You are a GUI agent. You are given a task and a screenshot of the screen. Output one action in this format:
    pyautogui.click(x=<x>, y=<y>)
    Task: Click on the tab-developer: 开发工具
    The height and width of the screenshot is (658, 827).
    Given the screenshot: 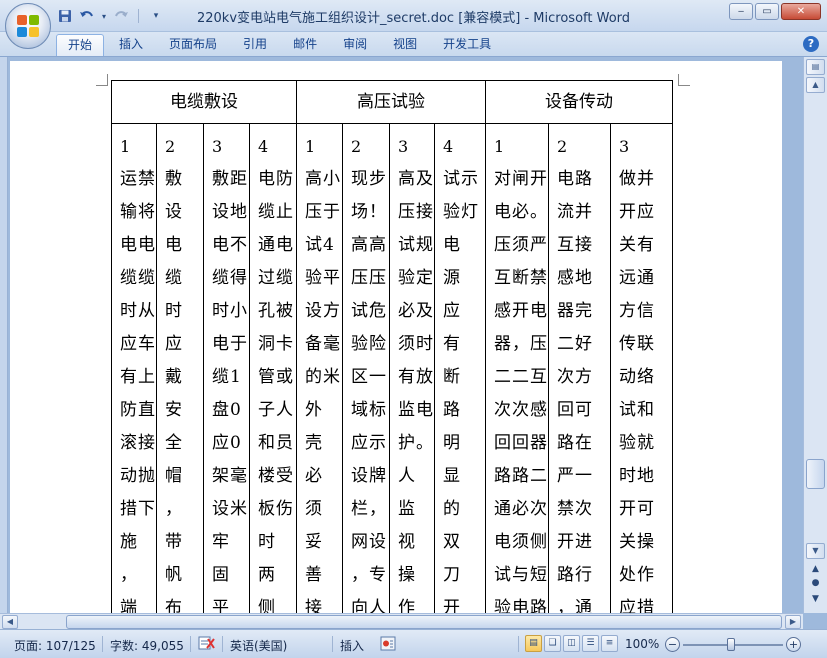 What is the action you would take?
    pyautogui.click(x=467, y=45)
    